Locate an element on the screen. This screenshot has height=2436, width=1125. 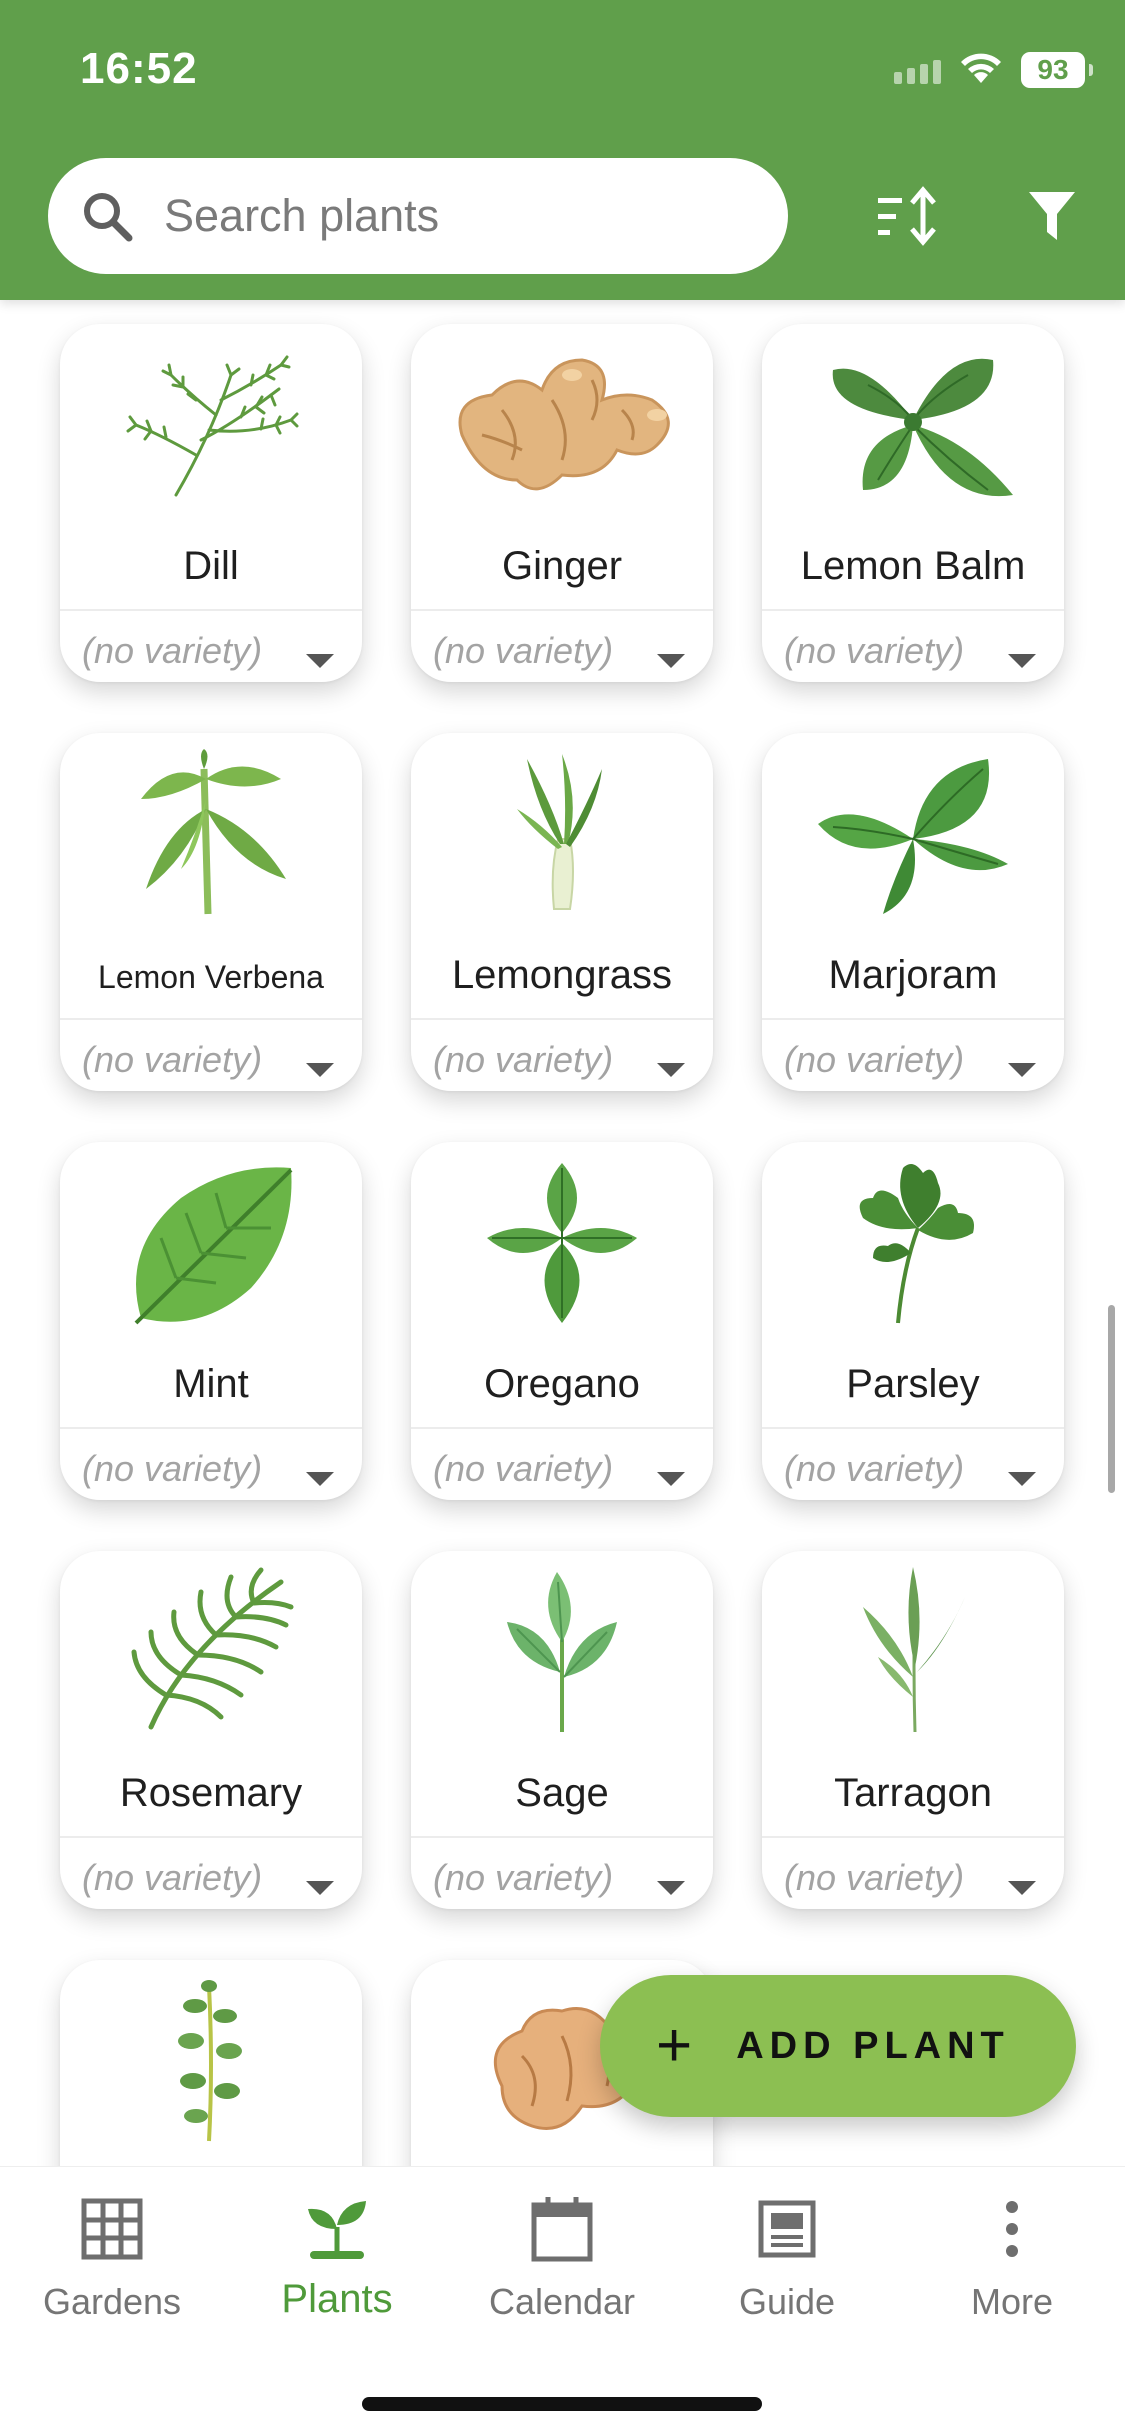
plant-card-sage: Sage (no variety) is located at coordinates (562, 1730).